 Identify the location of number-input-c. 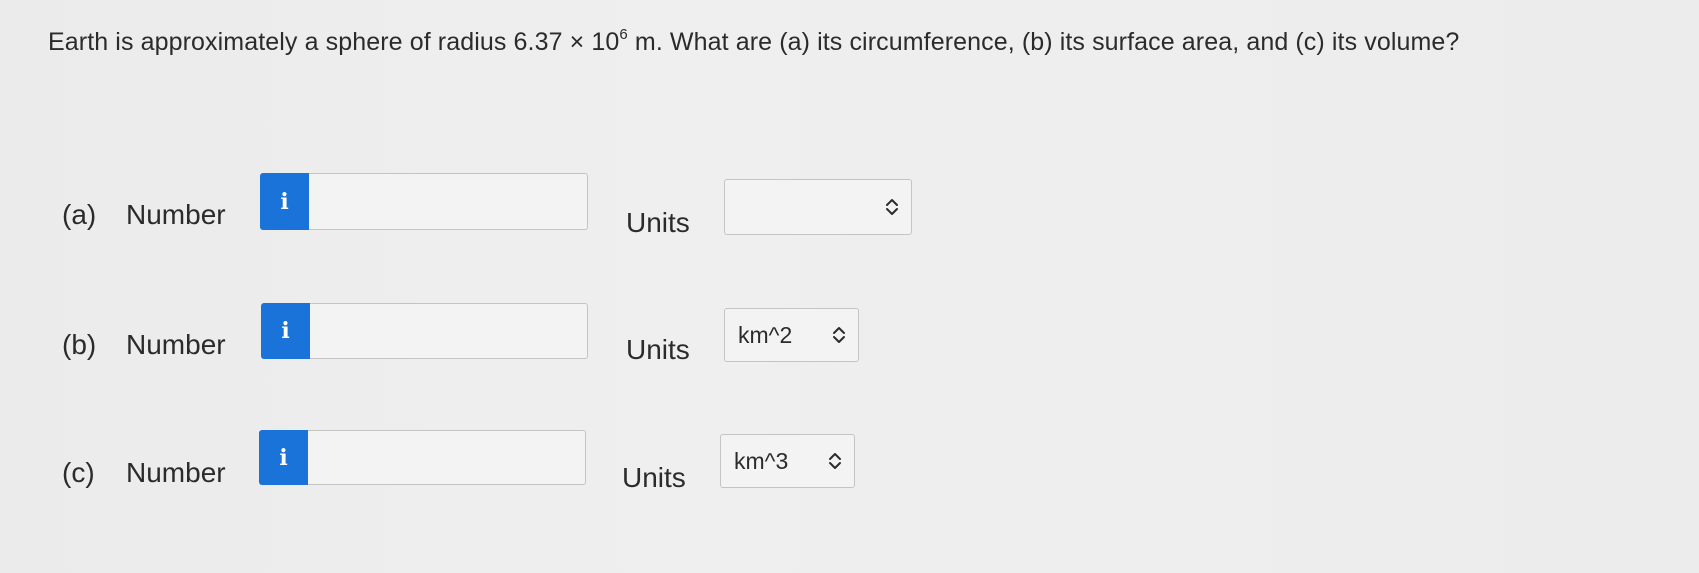
(447, 457).